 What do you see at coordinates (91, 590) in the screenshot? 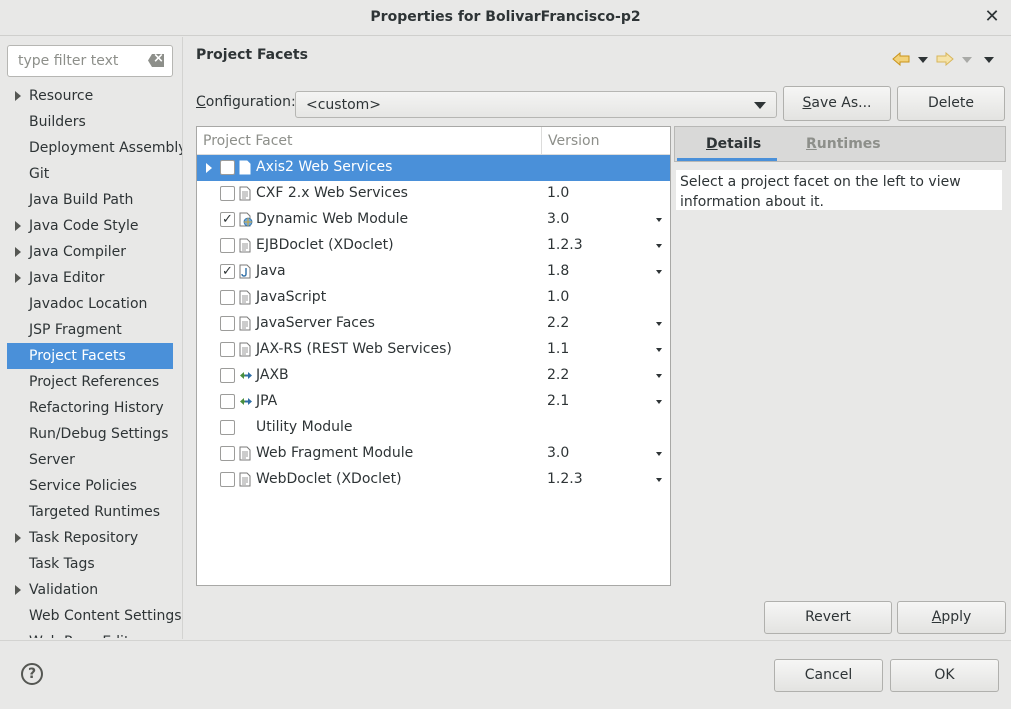
I see `sidebar-item-validation: Validation` at bounding box center [91, 590].